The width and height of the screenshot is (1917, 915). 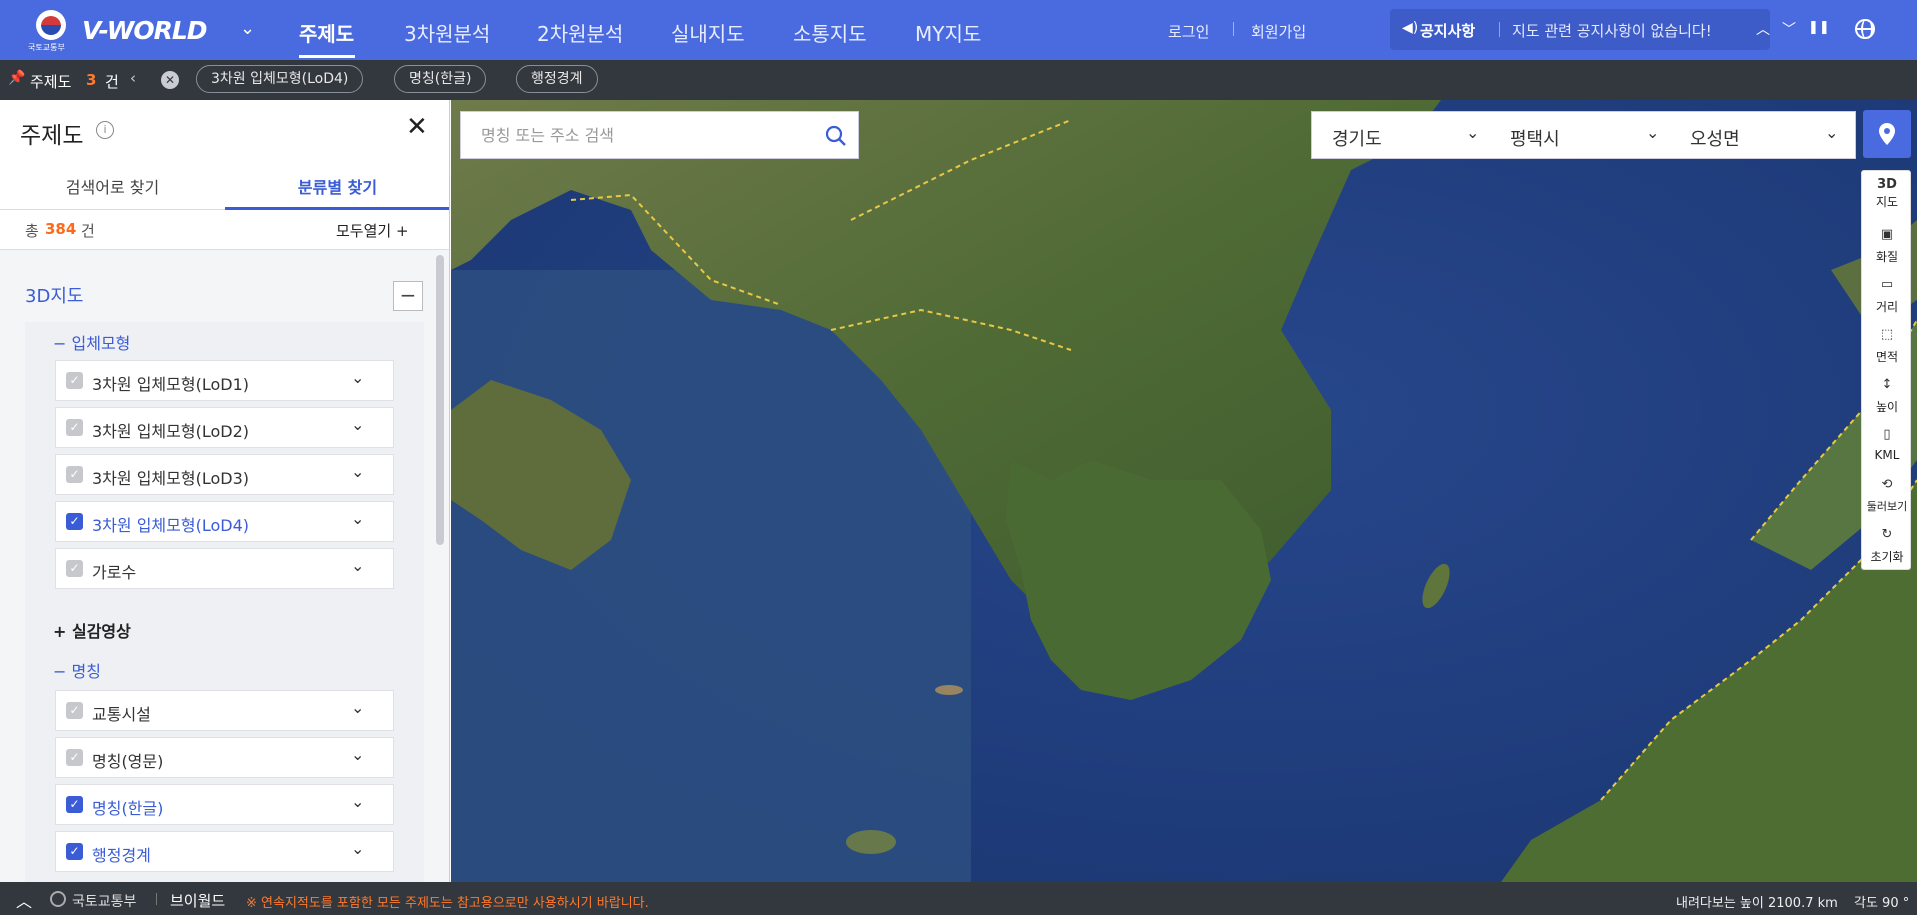 I want to click on tool-look-around: ⟲ 둘러보기, so click(x=1887, y=496).